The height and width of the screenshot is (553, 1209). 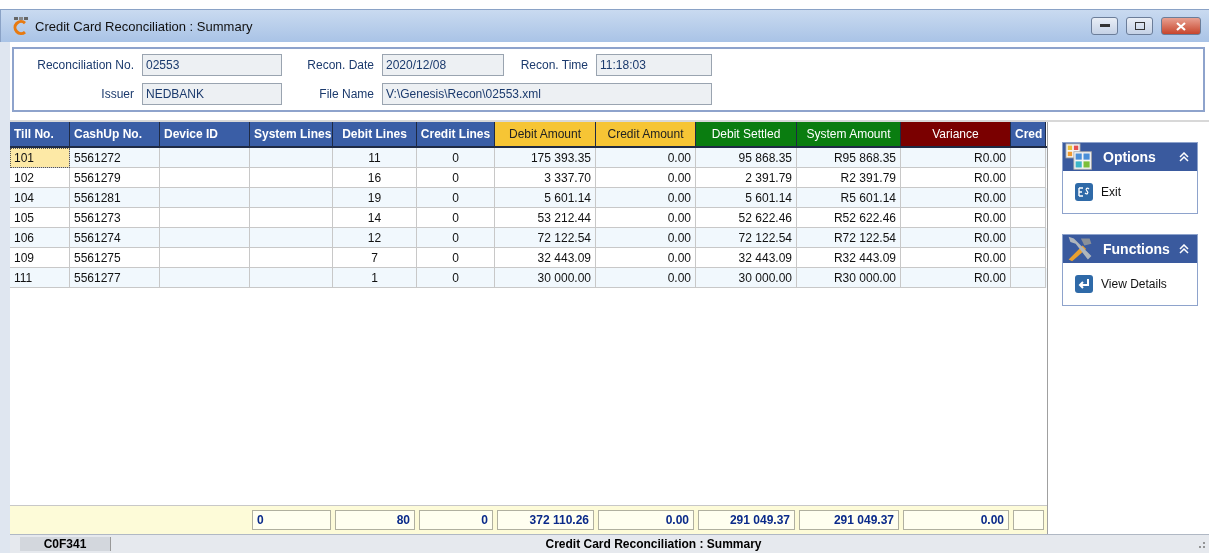 I want to click on panel-title: Functions, so click(x=1137, y=249).